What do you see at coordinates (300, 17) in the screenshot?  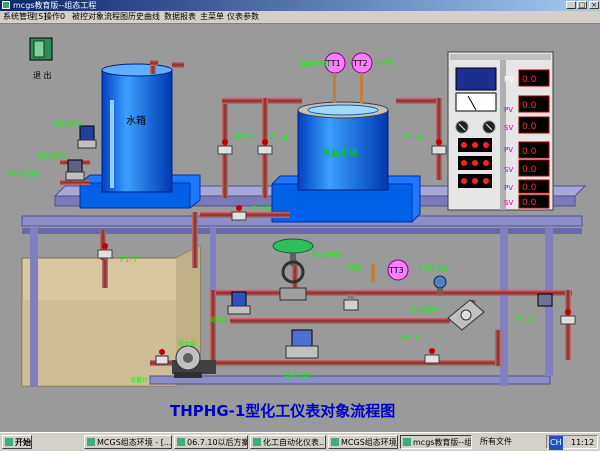 I see `menu-bar: 系统管理[S] 操作0 被控对象流程图 历史曲线 数据报表 主菜单 仪表参数` at bounding box center [300, 17].